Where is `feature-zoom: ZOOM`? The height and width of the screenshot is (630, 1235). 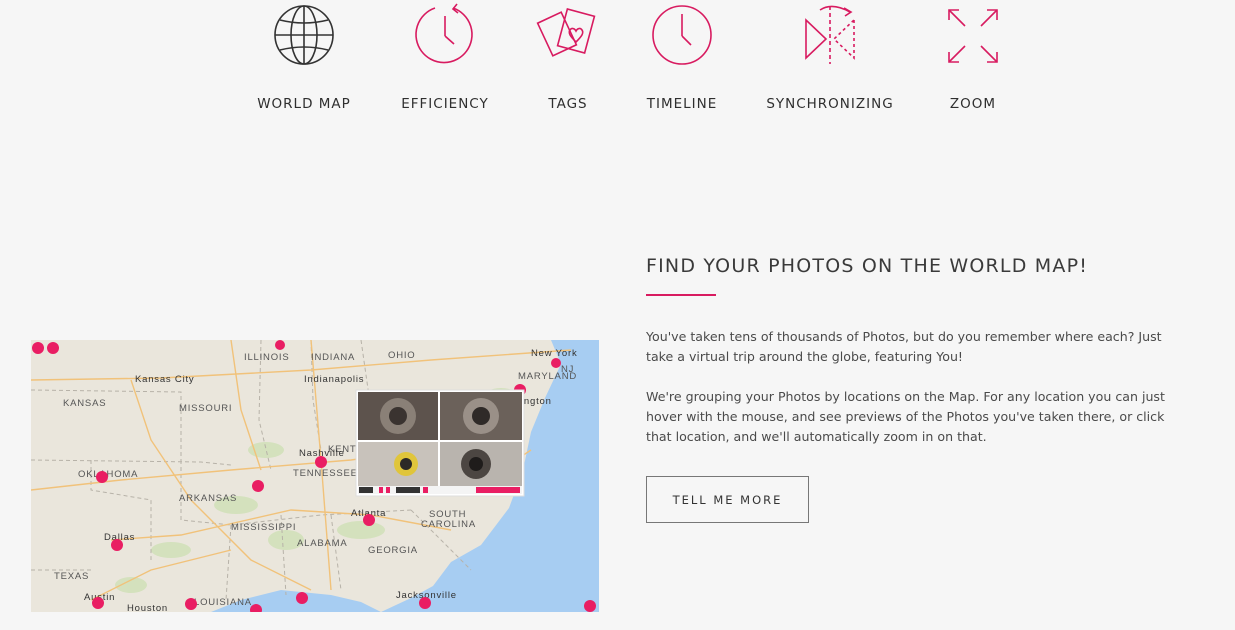 feature-zoom: ZOOM is located at coordinates (973, 56).